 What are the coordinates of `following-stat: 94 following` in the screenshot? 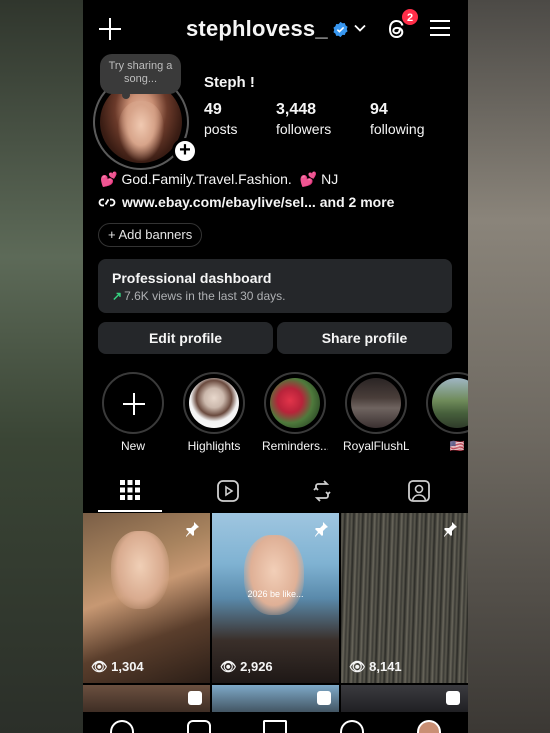 It's located at (397, 119).